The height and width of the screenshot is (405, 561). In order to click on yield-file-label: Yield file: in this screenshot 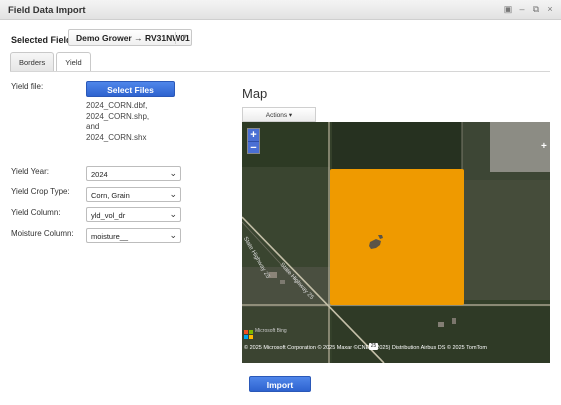, I will do `click(27, 86)`.